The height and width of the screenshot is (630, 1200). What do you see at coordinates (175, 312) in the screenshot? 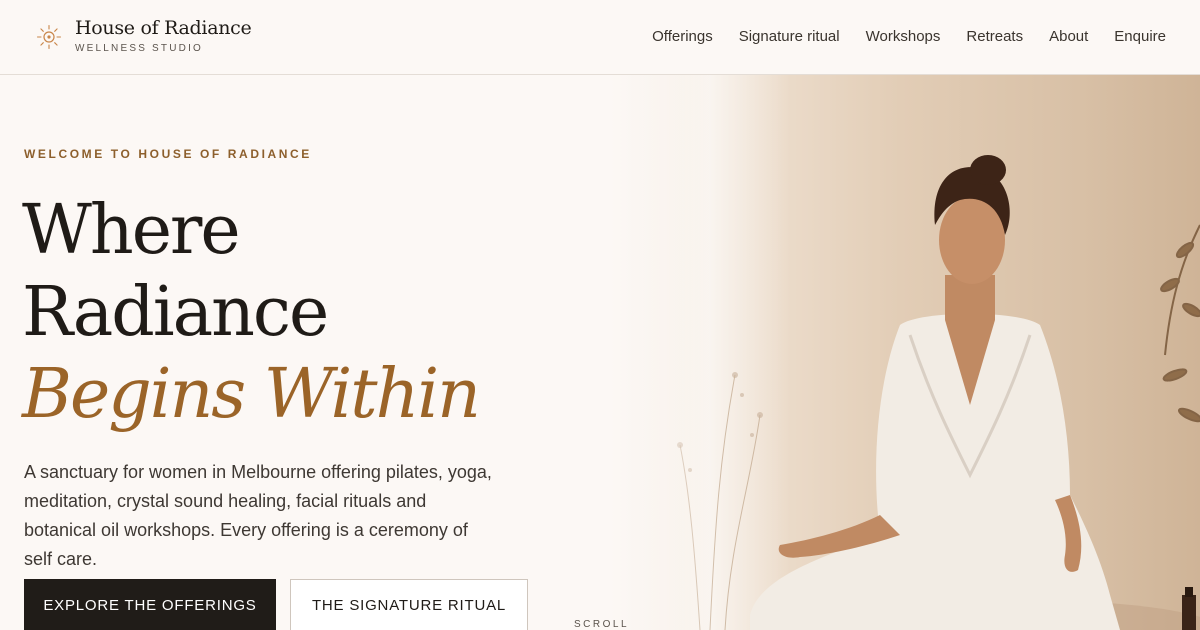
I see `headline-line-2: Radiance` at bounding box center [175, 312].